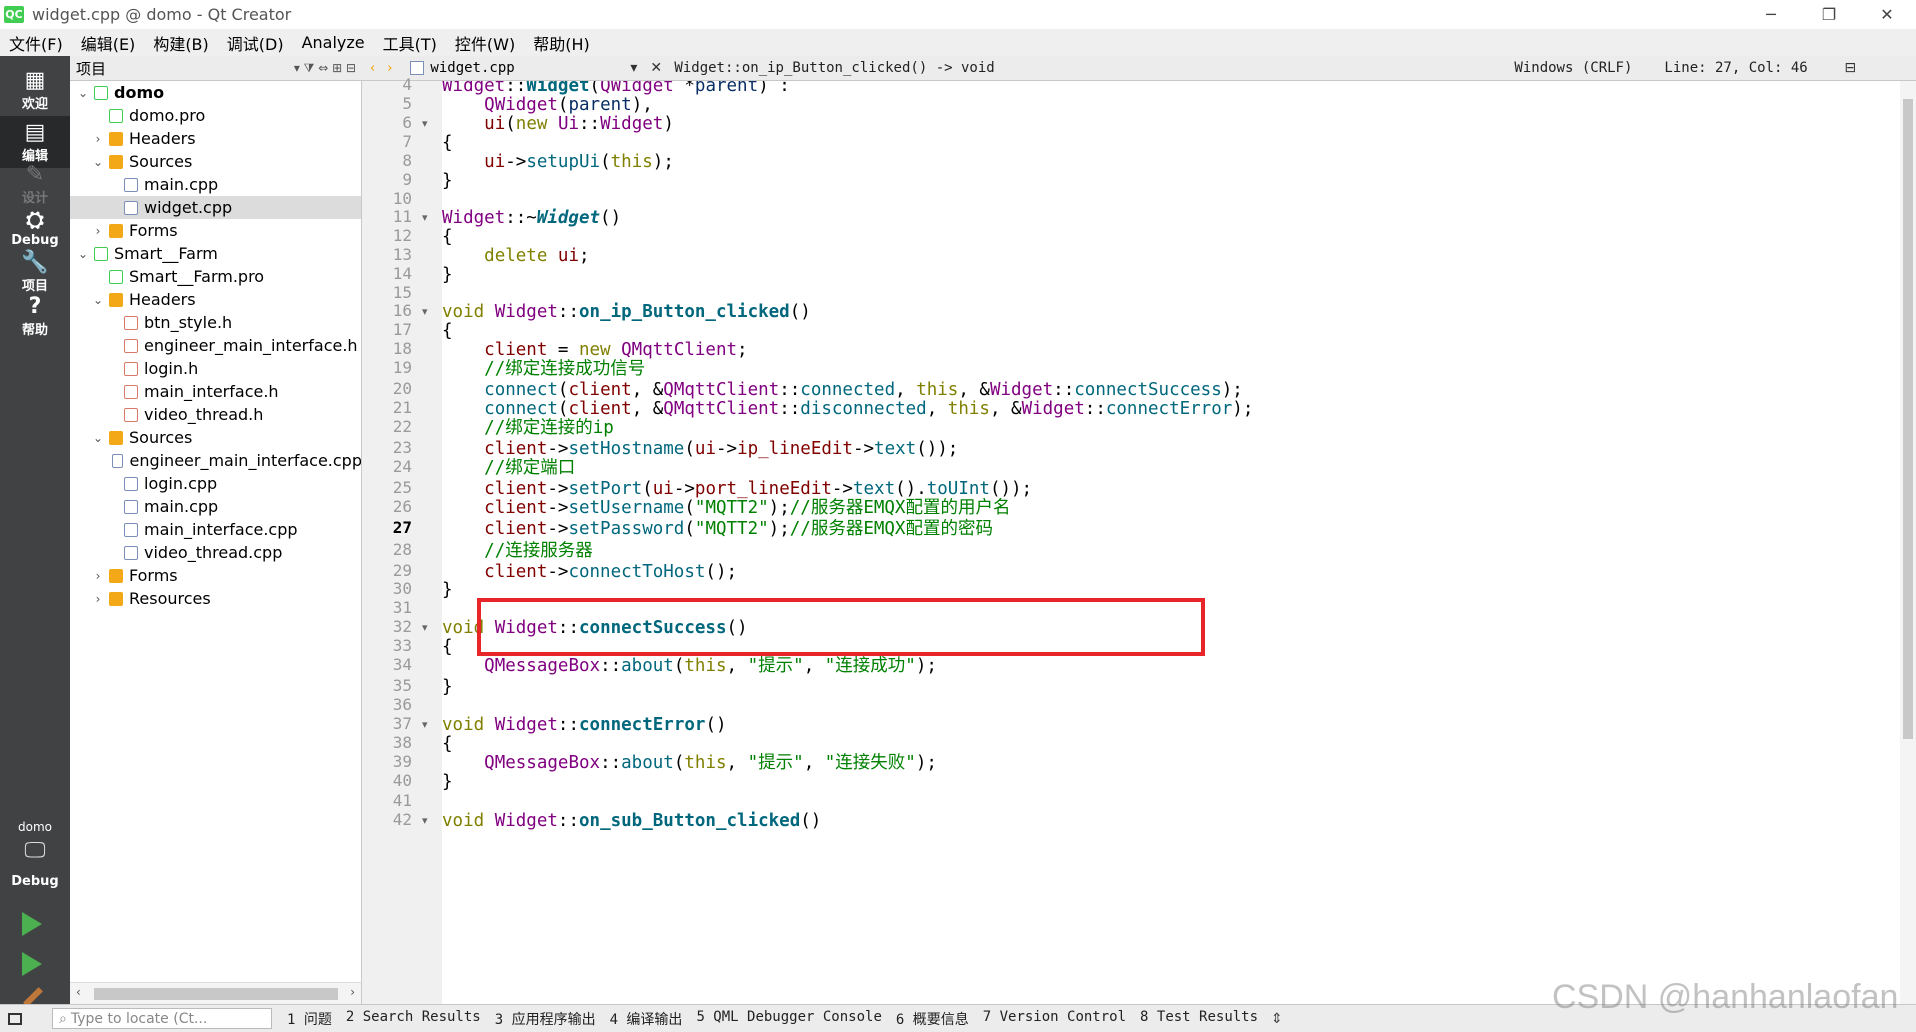  What do you see at coordinates (215, 529) in the screenshot?
I see `tree-item: main_interface.cpp` at bounding box center [215, 529].